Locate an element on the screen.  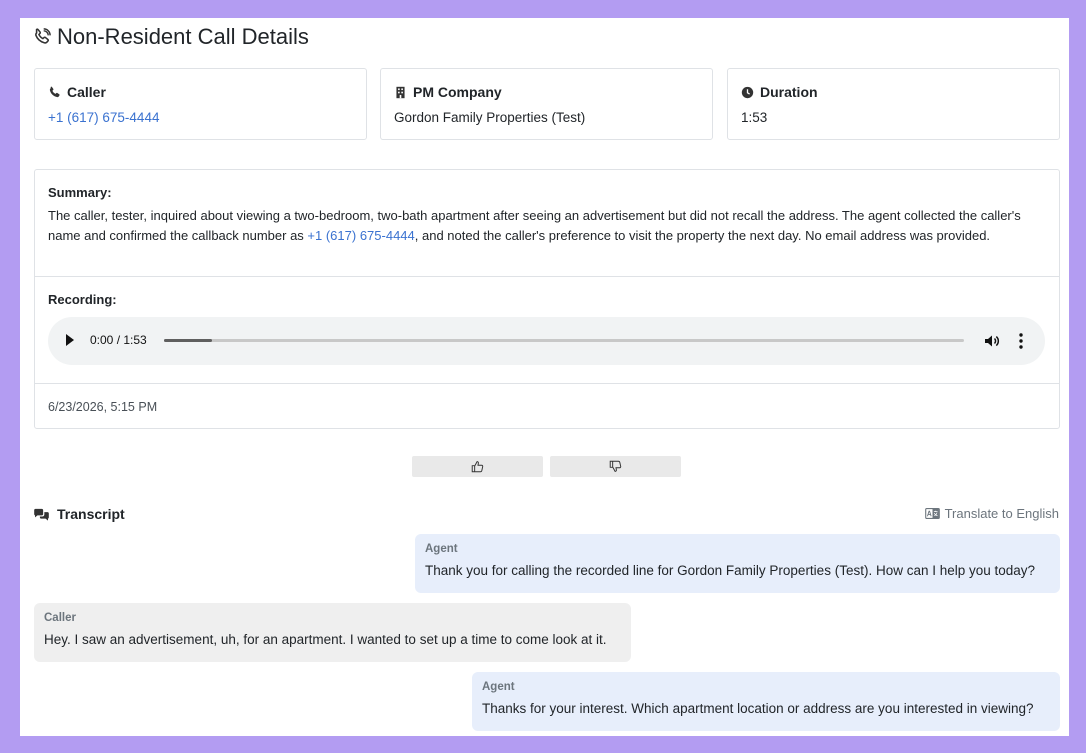
thumbs-down-button is located at coordinates (615, 466).